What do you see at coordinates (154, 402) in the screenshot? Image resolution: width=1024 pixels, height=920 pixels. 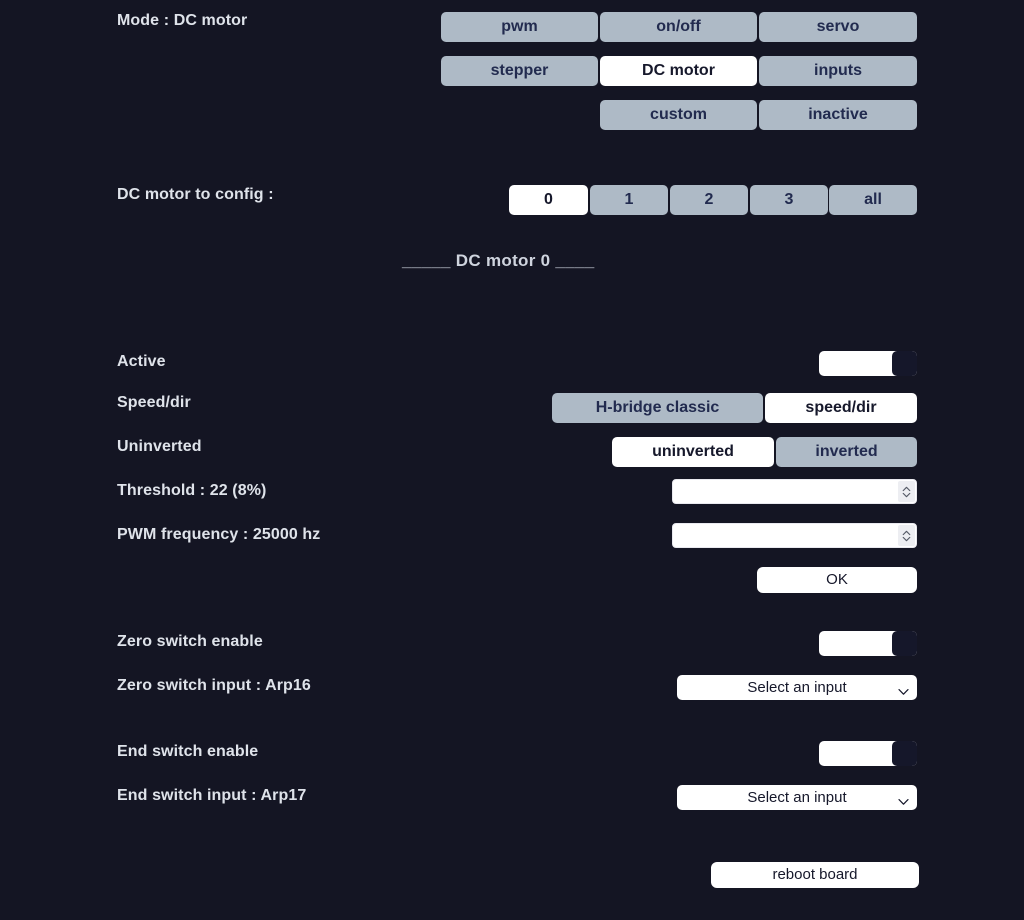 I see `speed-dir-label: Speed/dir` at bounding box center [154, 402].